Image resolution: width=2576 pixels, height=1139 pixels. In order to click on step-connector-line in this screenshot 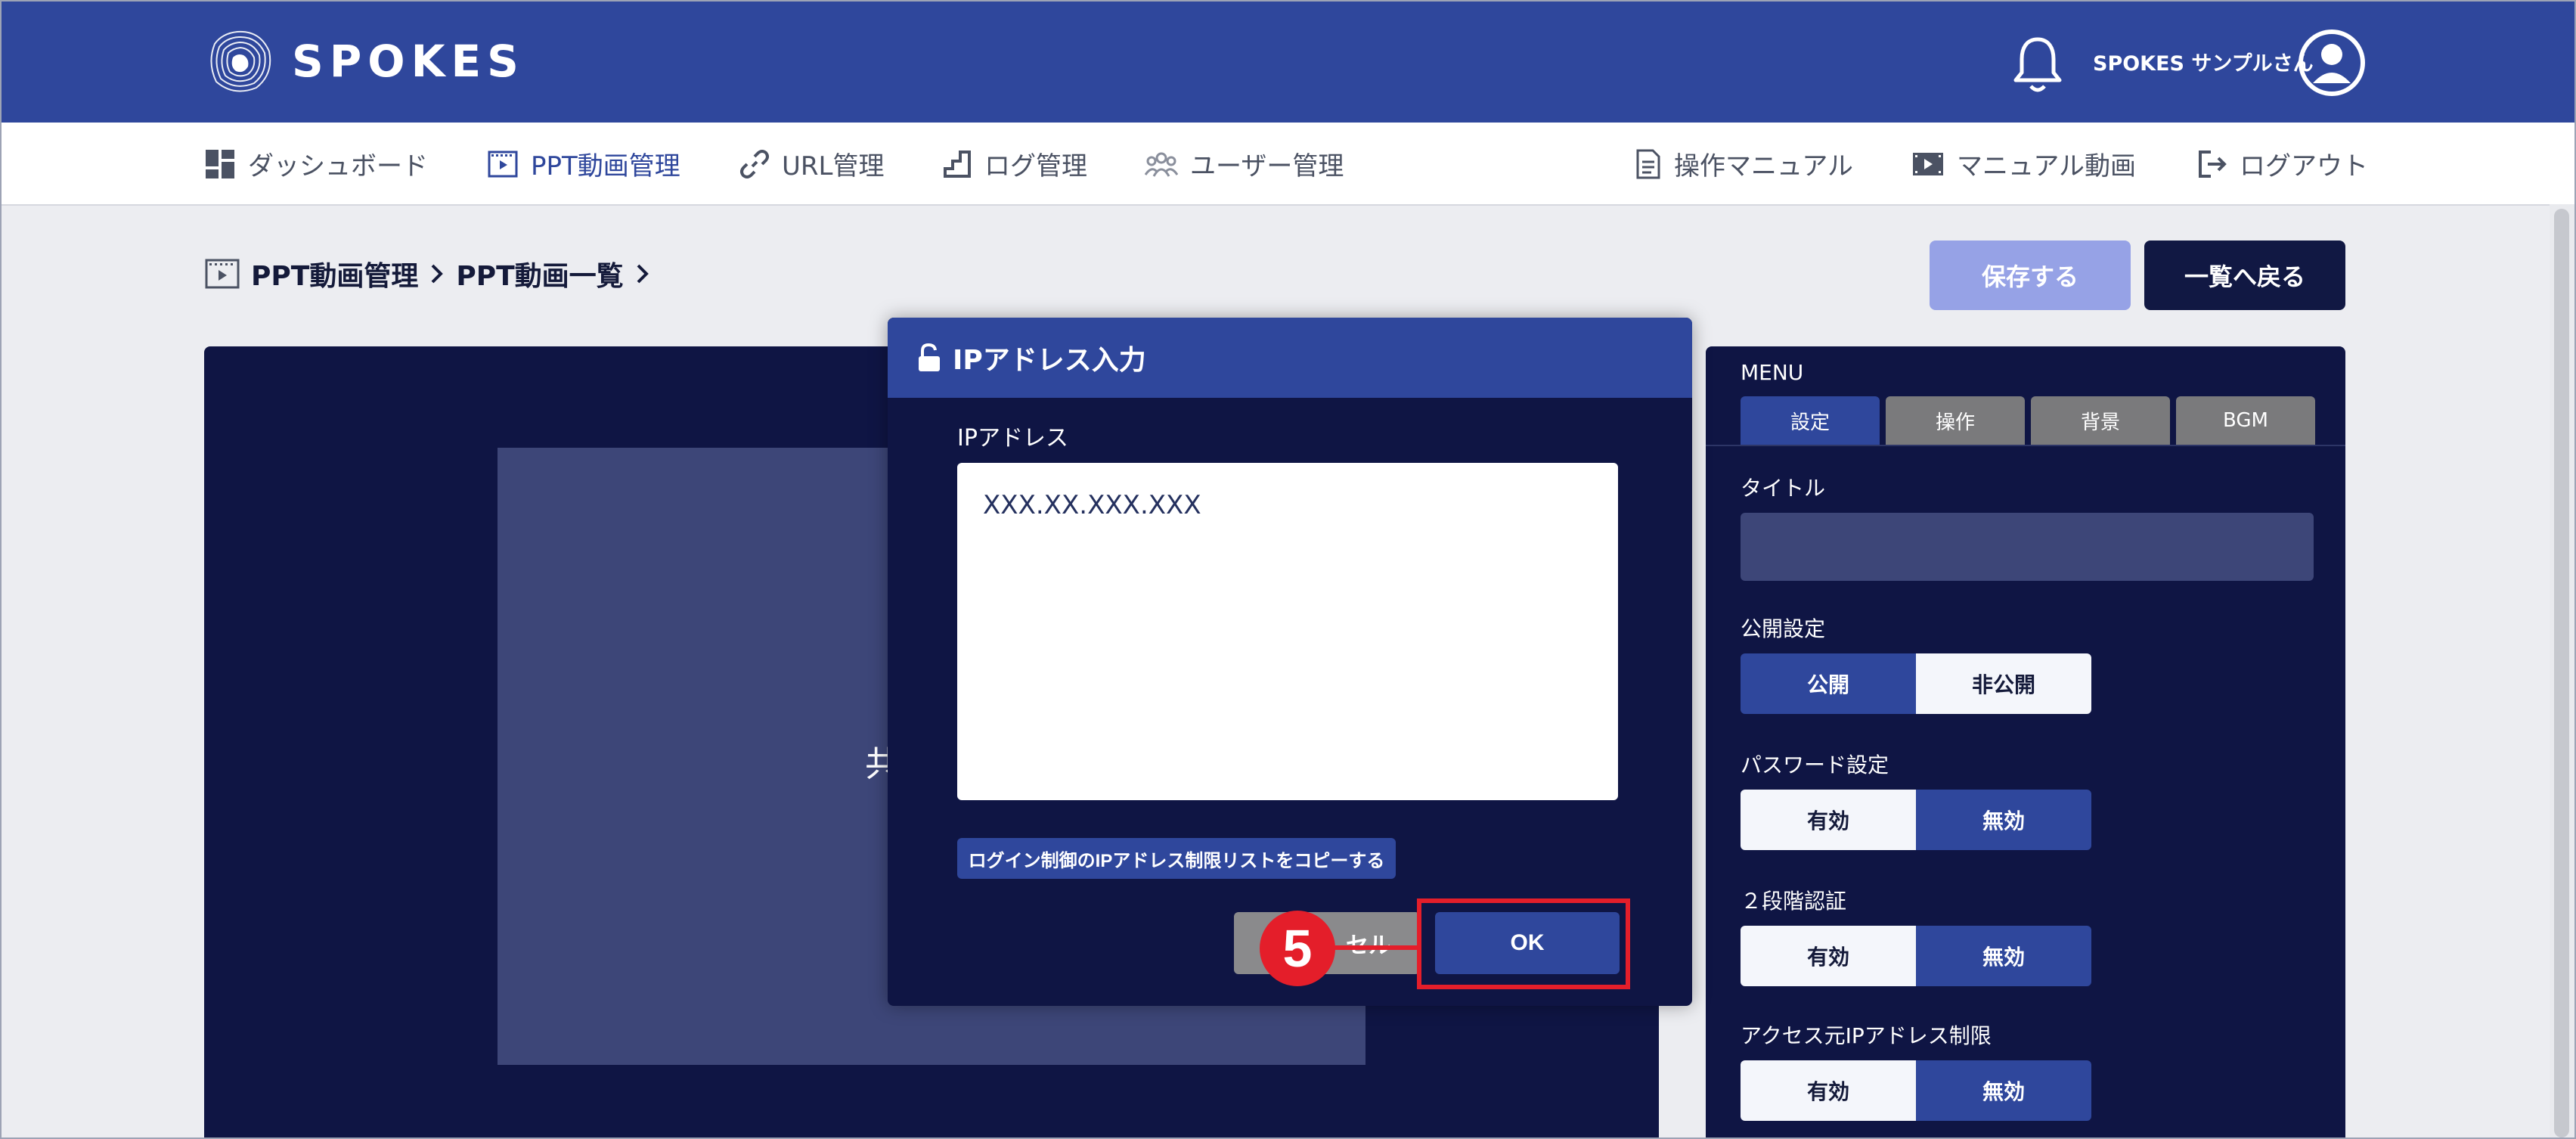, I will do `click(1376, 947)`.